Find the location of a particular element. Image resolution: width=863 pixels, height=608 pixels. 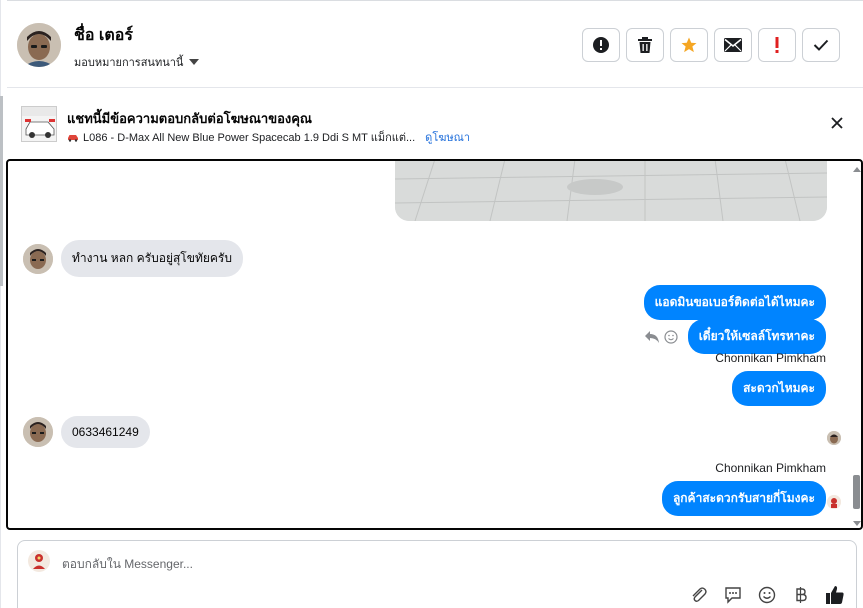

car-icon is located at coordinates (73, 138).